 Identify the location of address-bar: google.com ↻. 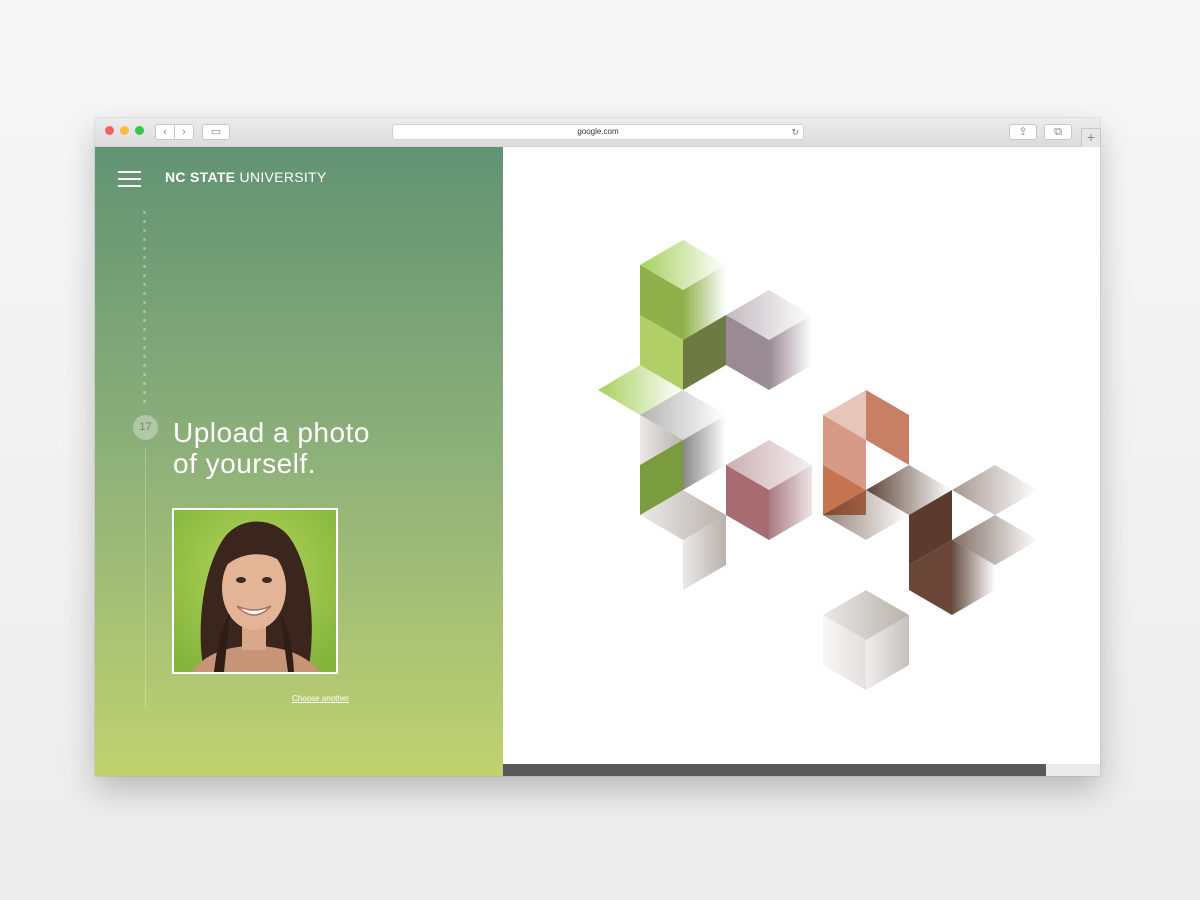
(598, 132).